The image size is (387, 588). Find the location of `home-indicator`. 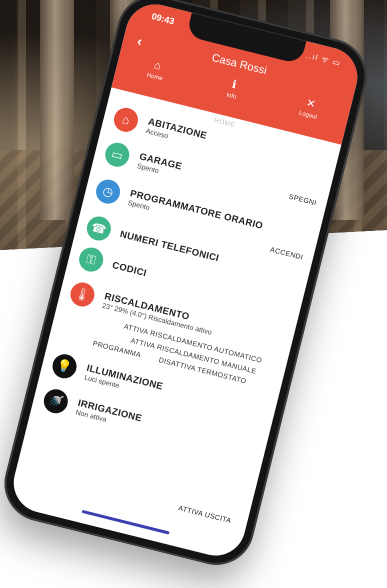

home-indicator is located at coordinates (125, 522).